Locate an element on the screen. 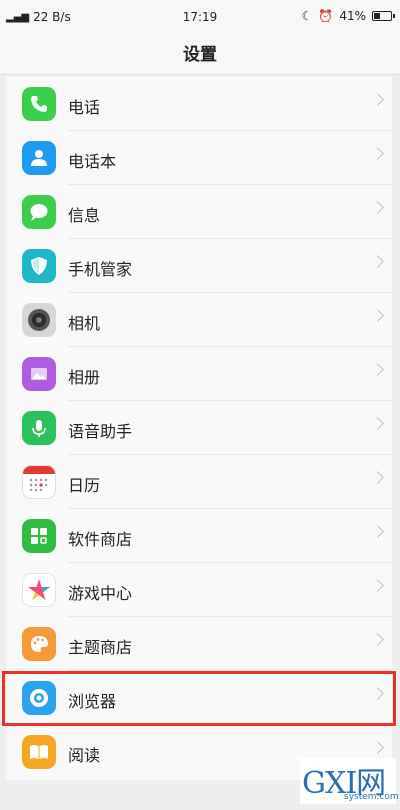 The height and width of the screenshot is (810, 400). moon-icon: ☾ is located at coordinates (307, 16).